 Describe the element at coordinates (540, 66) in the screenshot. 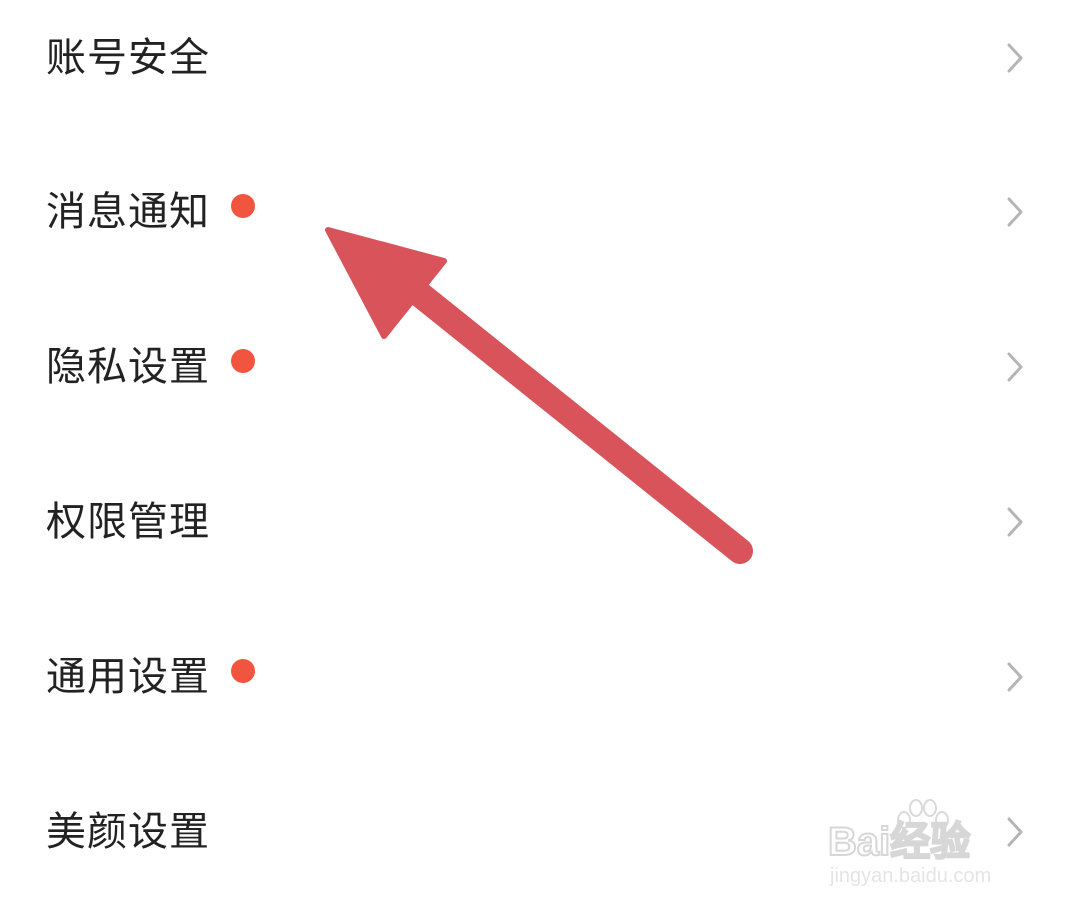

I see `settings-item-account-security: 账号安全` at that location.